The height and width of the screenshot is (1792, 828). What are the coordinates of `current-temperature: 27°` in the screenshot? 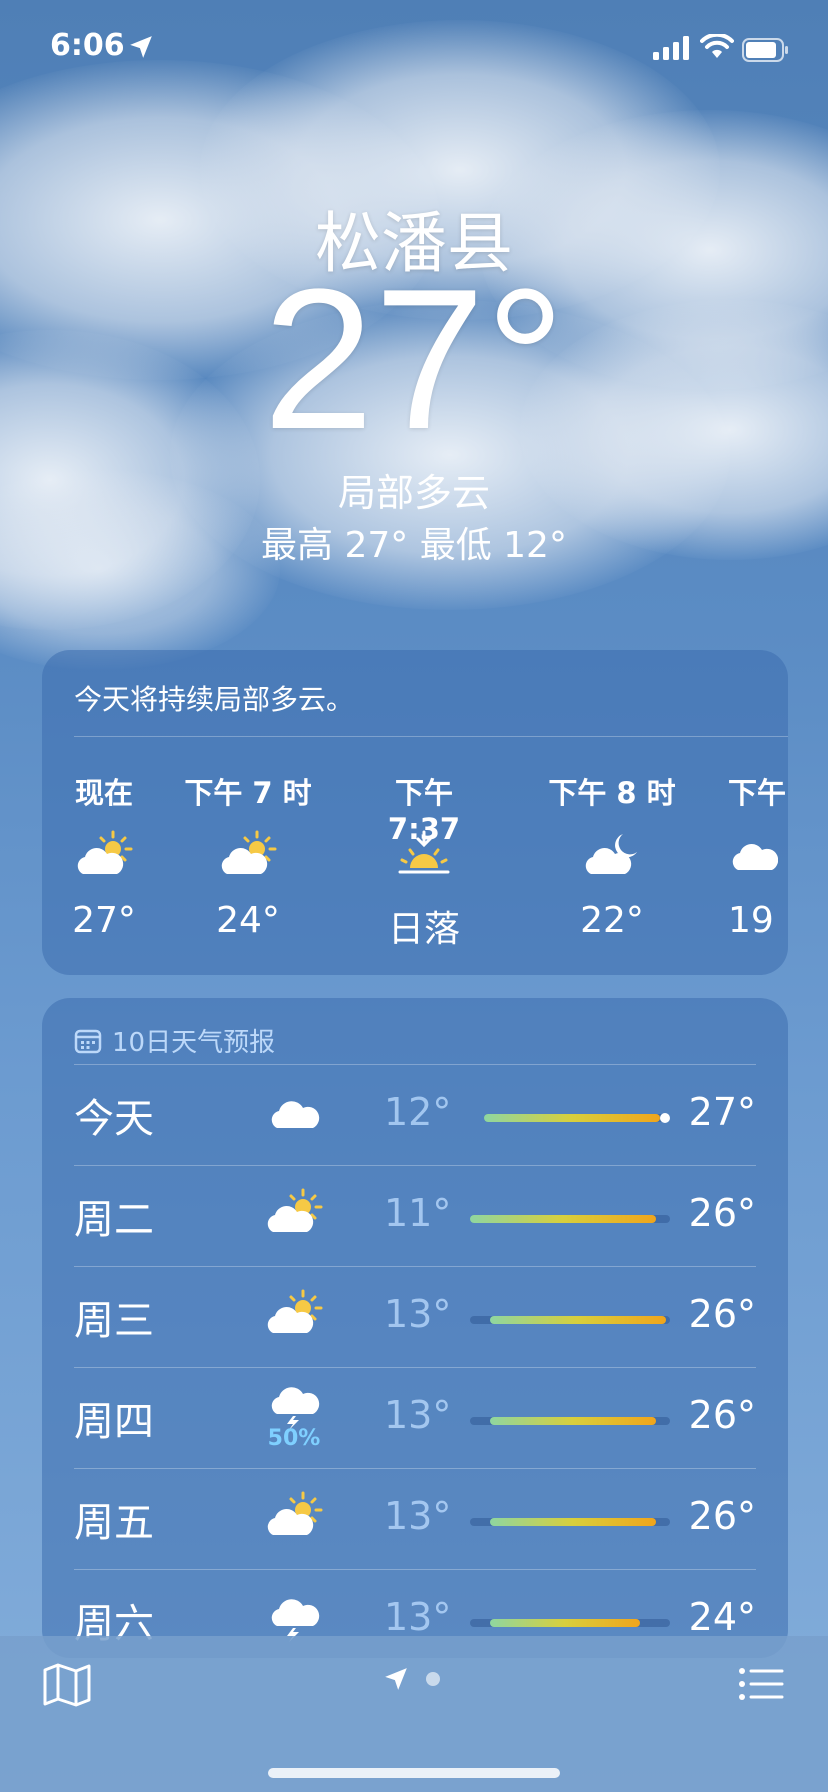 It's located at (414, 359).